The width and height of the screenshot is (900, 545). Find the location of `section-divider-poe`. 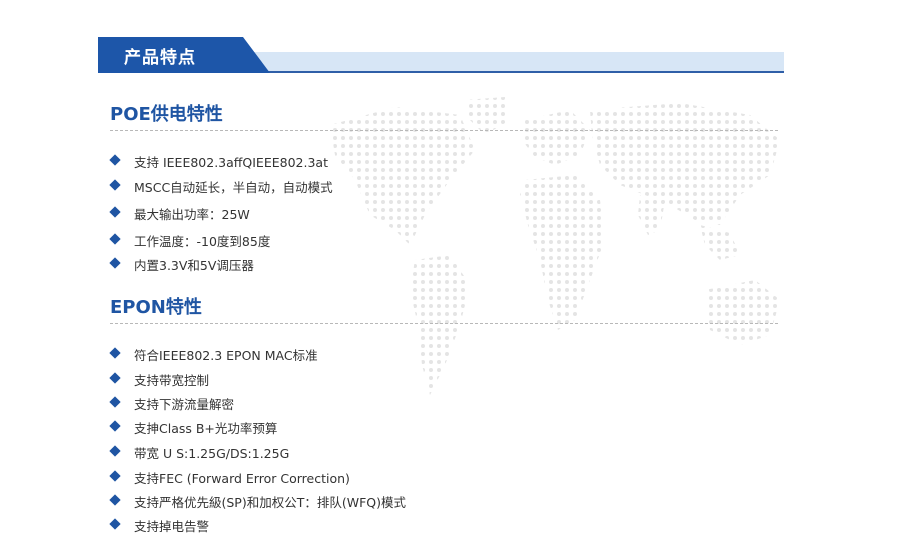

section-divider-poe is located at coordinates (444, 130).